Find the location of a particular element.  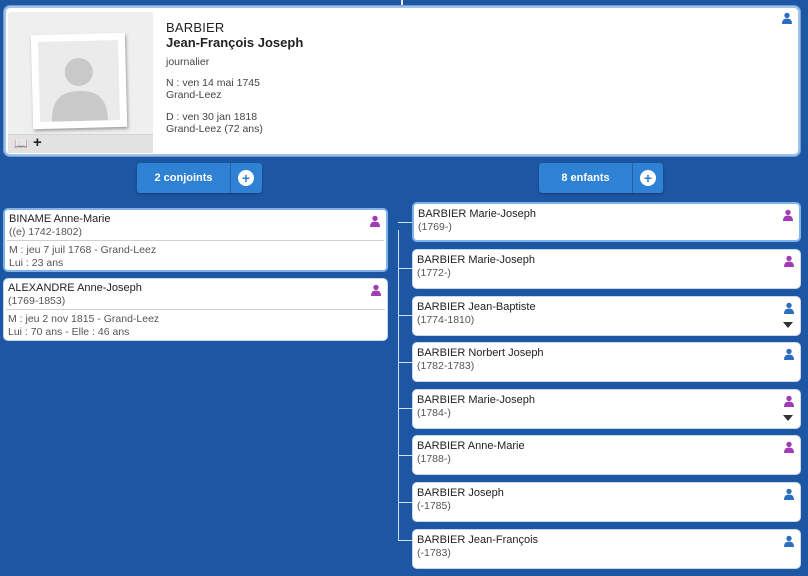

spouse-dates: (1769-1853) is located at coordinates (37, 301).